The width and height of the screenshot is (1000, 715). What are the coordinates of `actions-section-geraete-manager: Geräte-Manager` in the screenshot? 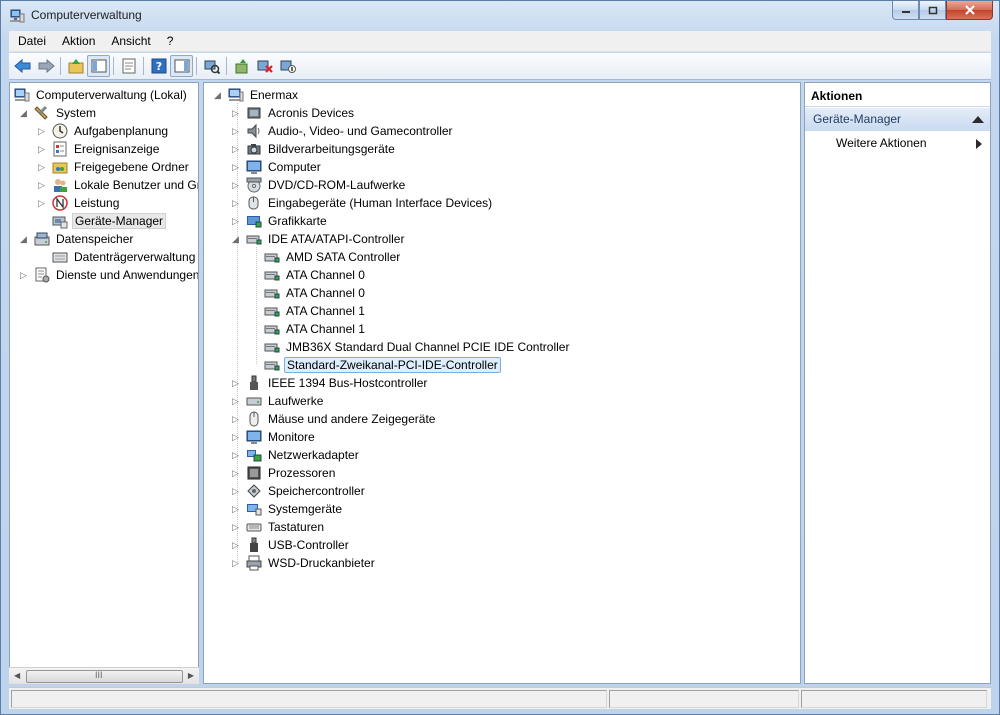 It's located at (897, 119).